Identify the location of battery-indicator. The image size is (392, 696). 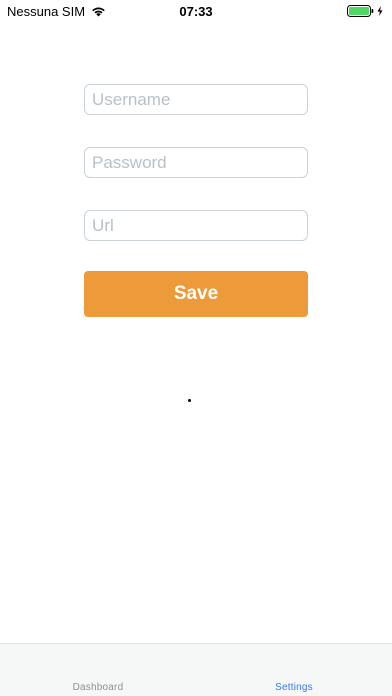
(365, 11).